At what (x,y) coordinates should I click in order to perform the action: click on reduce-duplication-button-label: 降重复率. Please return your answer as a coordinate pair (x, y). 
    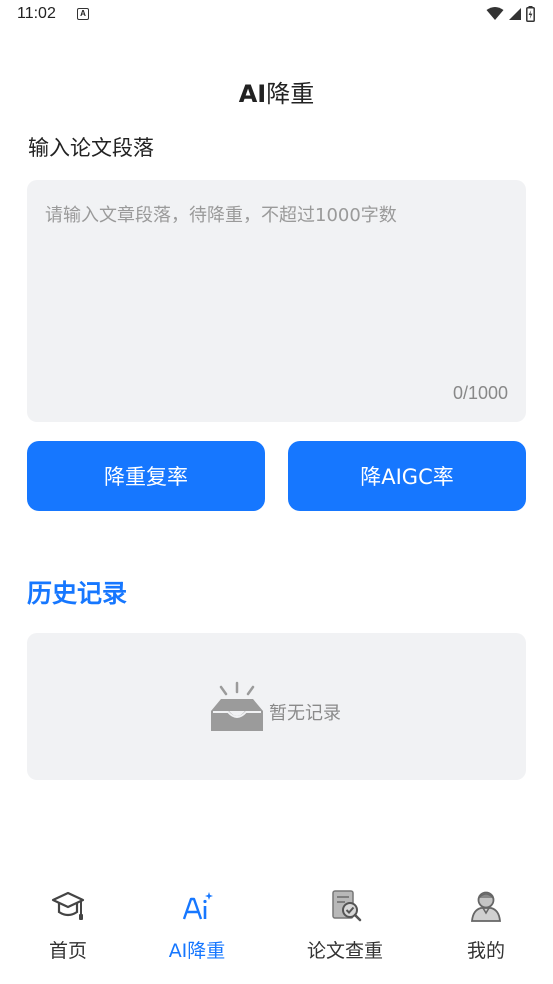
    Looking at the image, I should click on (146, 477).